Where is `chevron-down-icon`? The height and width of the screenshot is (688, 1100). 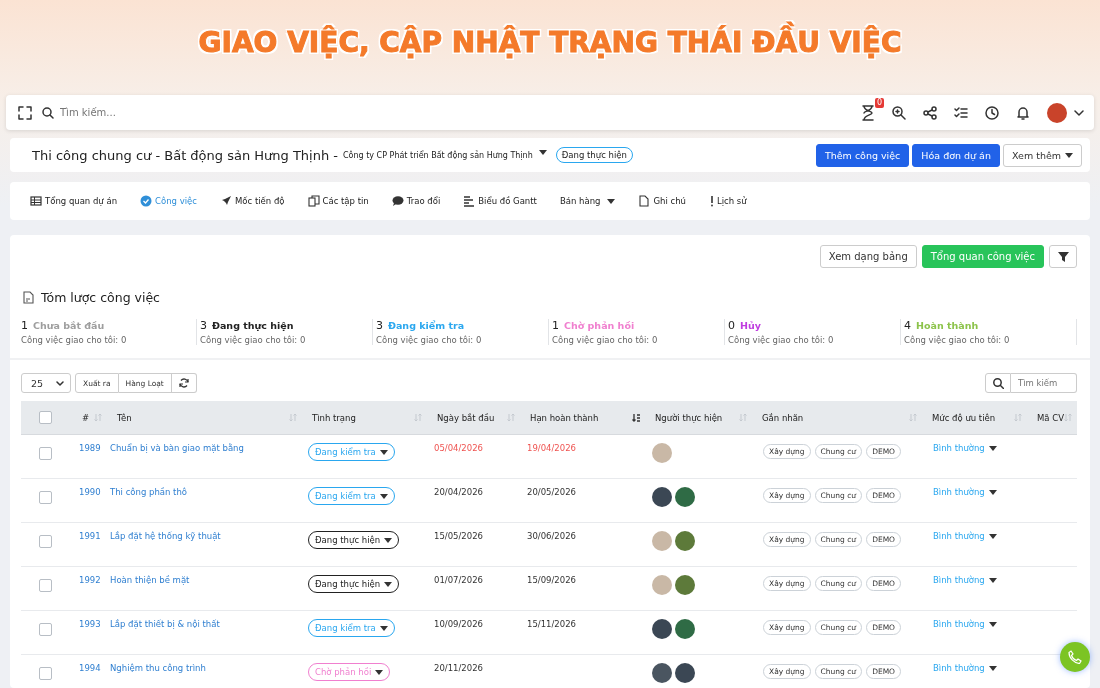 chevron-down-icon is located at coordinates (1079, 112).